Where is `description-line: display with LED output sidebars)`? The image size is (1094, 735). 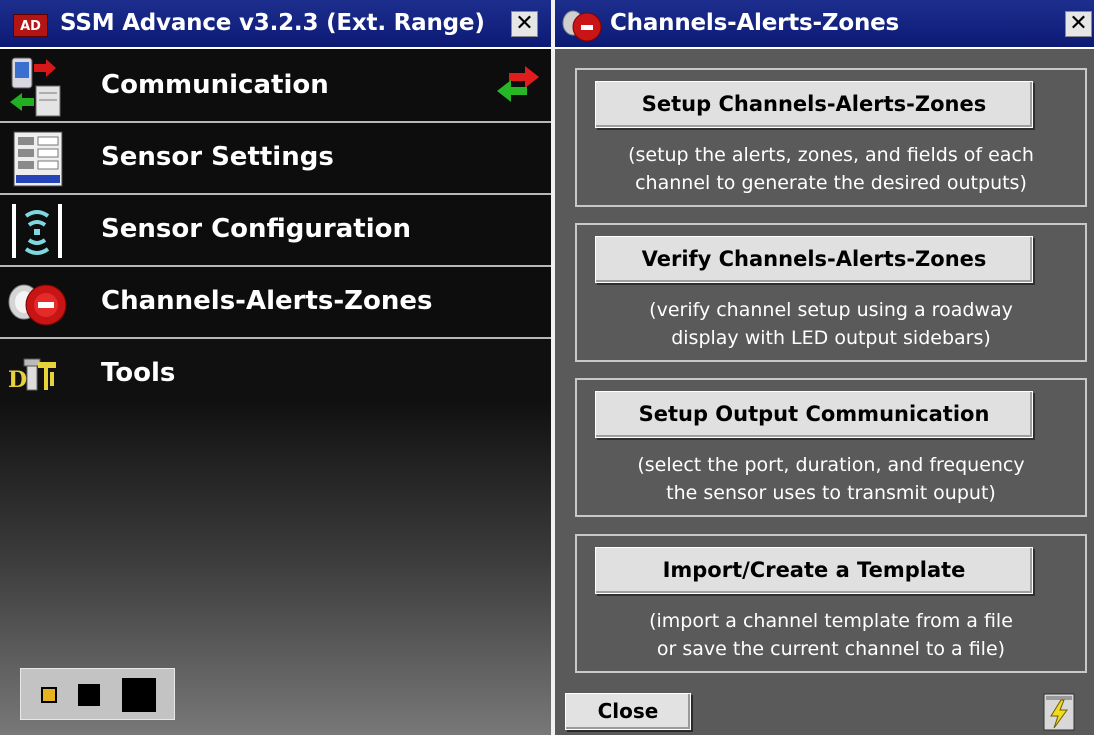 description-line: display with LED output sidebars) is located at coordinates (831, 338).